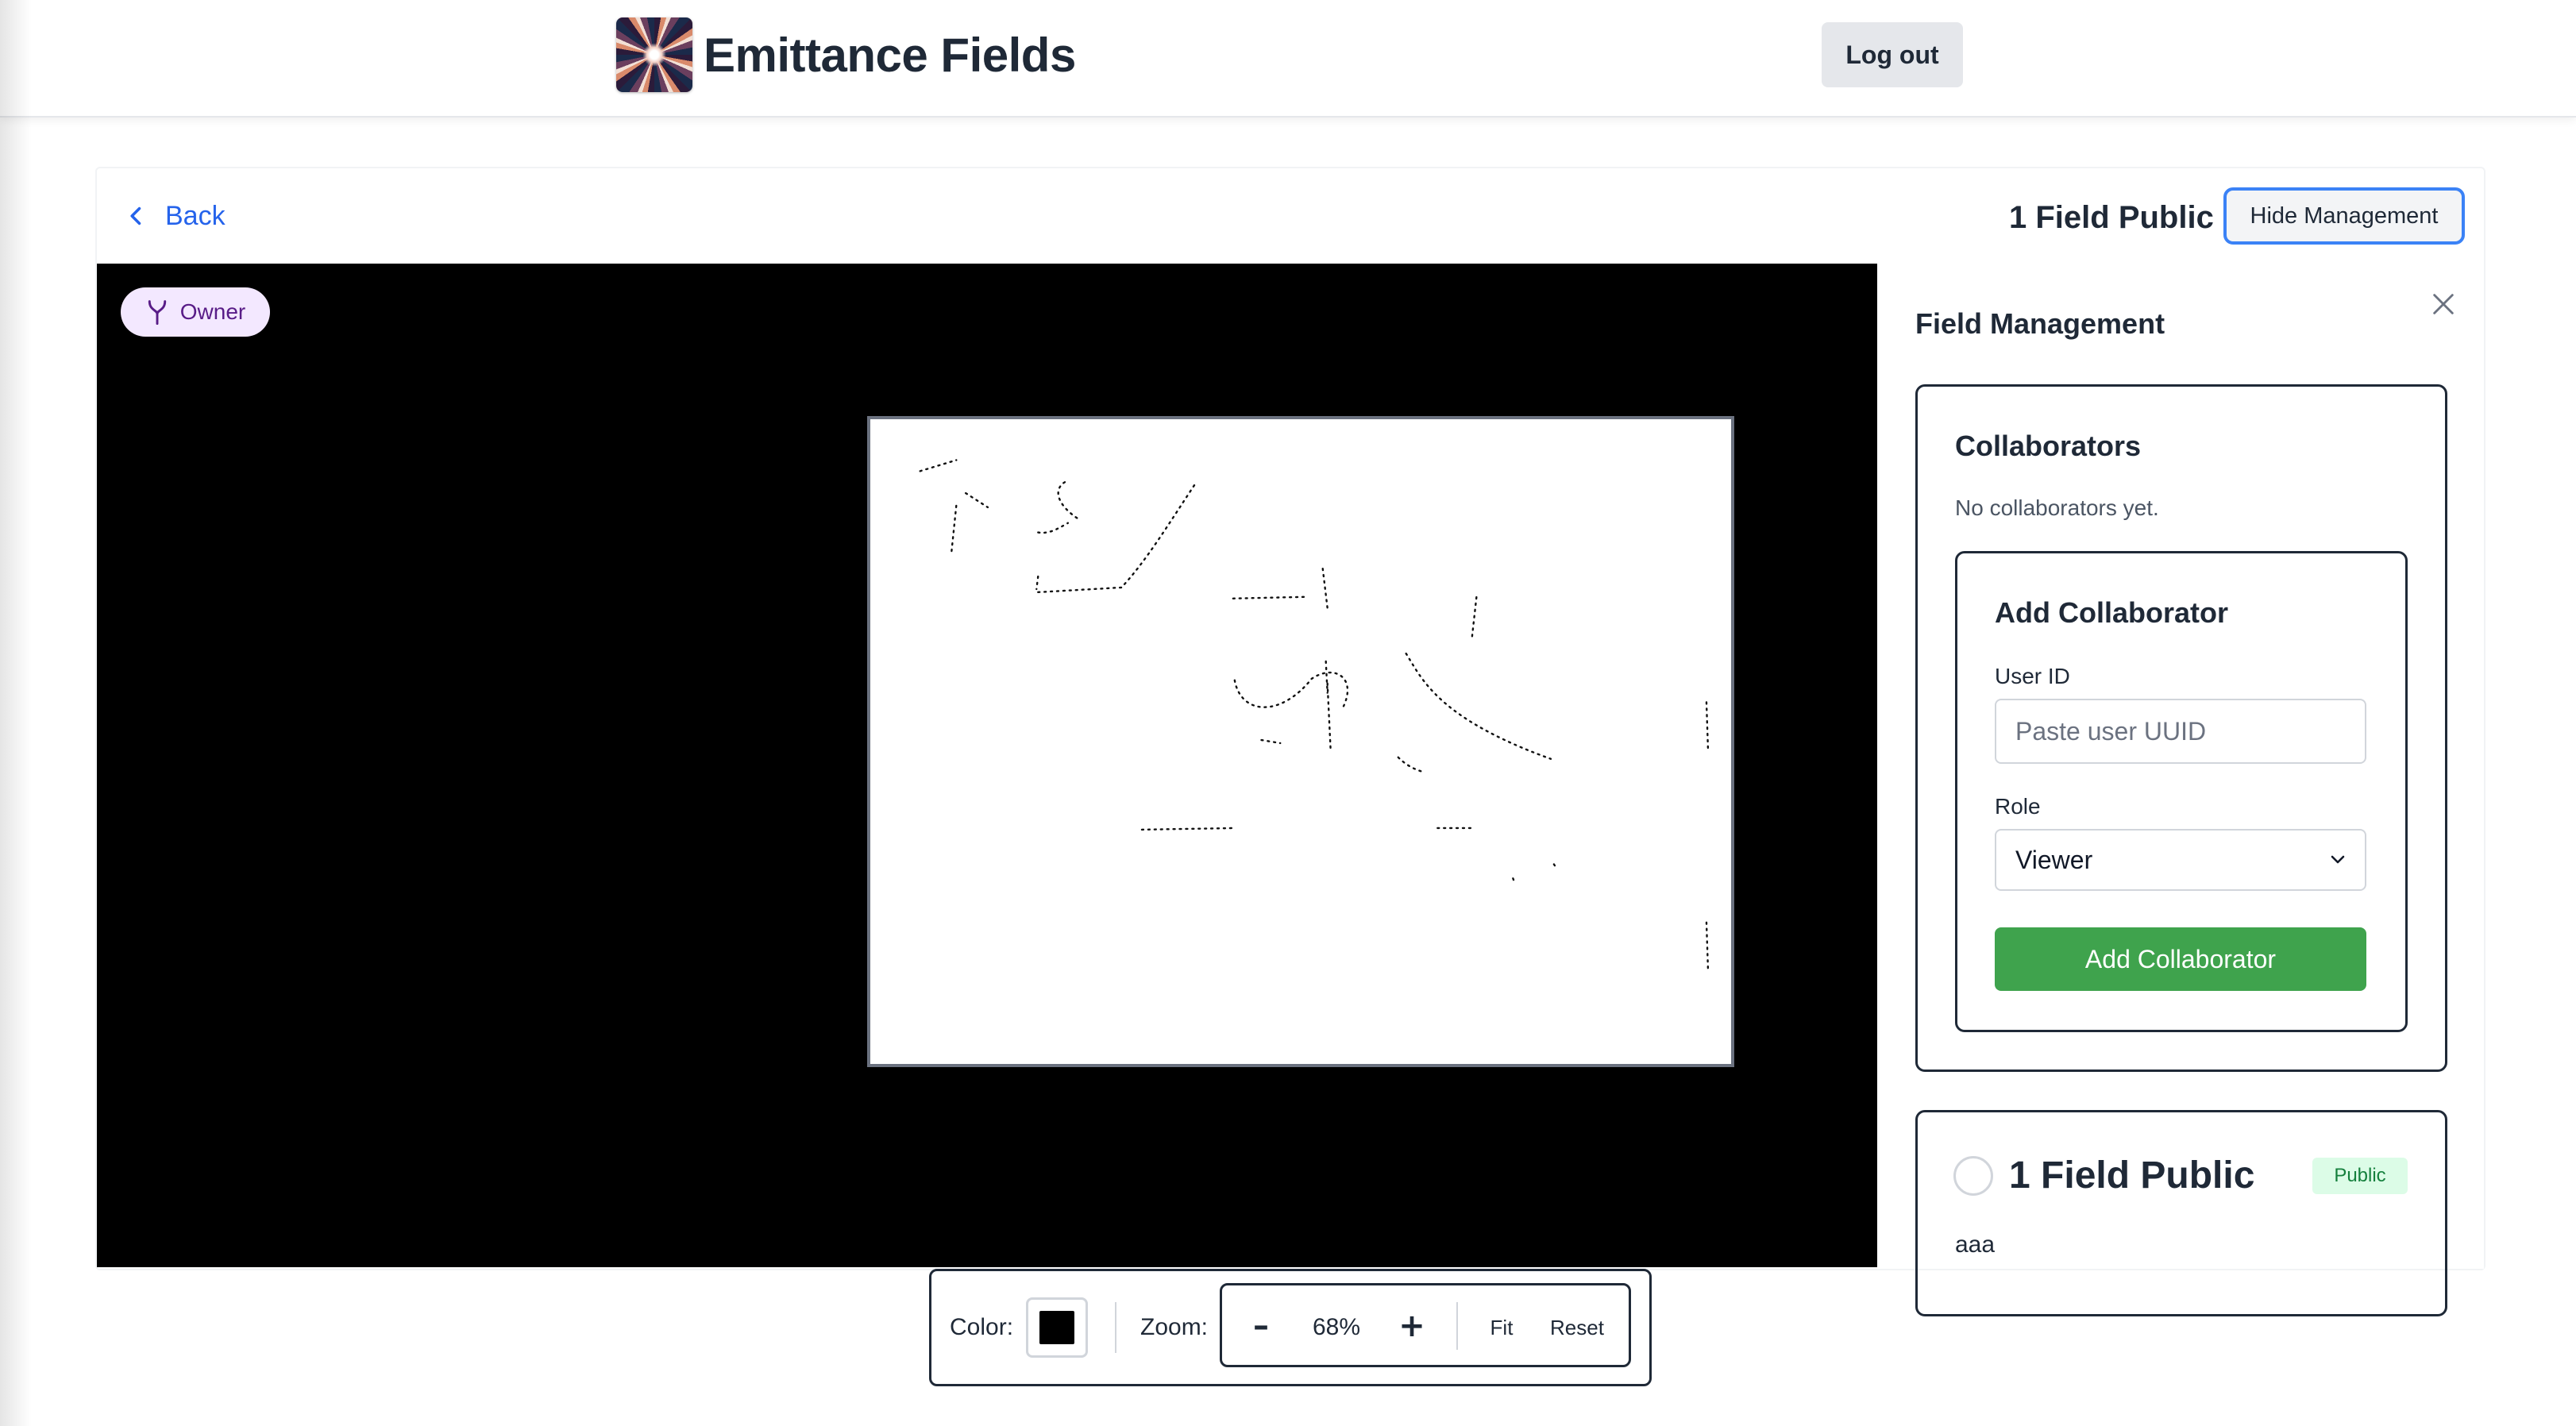  Describe the element at coordinates (2181, 1213) in the screenshot. I see `field-card` at that location.